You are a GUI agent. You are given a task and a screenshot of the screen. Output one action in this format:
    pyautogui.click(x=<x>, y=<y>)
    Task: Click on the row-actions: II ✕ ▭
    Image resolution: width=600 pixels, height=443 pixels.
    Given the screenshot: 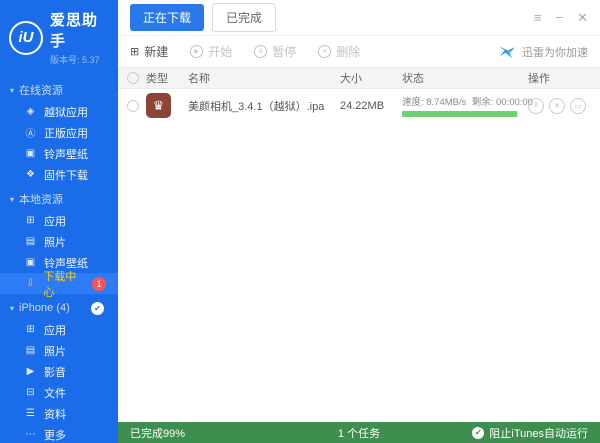 What is the action you would take?
    pyautogui.click(x=564, y=105)
    